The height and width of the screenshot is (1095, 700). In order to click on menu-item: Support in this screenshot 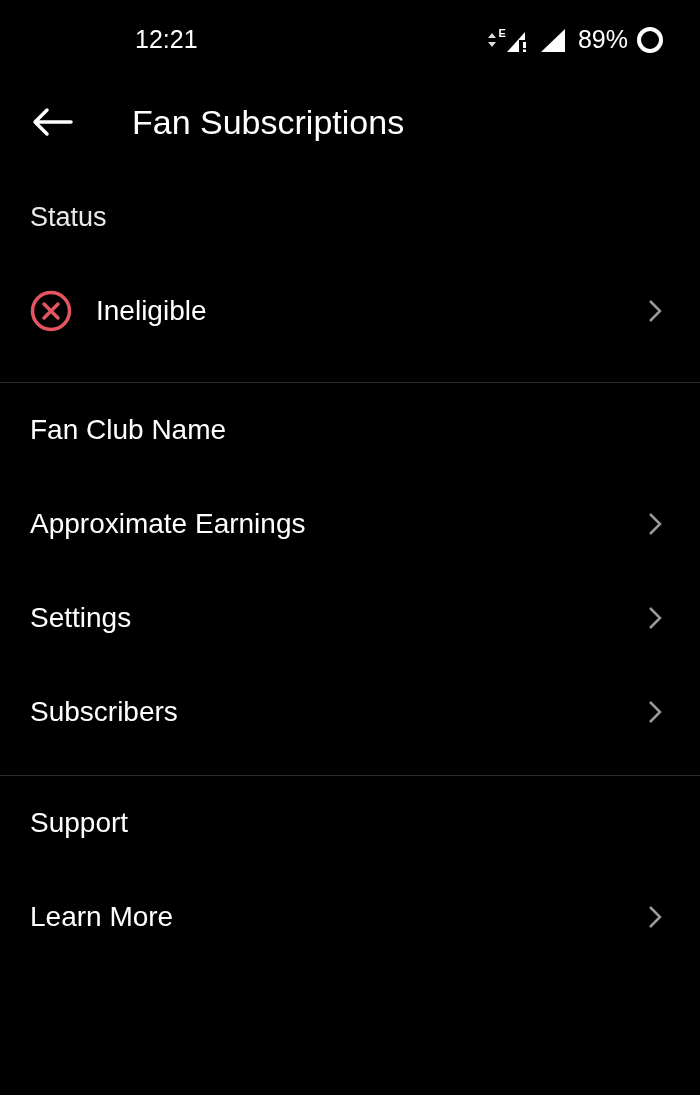, I will do `click(350, 823)`.